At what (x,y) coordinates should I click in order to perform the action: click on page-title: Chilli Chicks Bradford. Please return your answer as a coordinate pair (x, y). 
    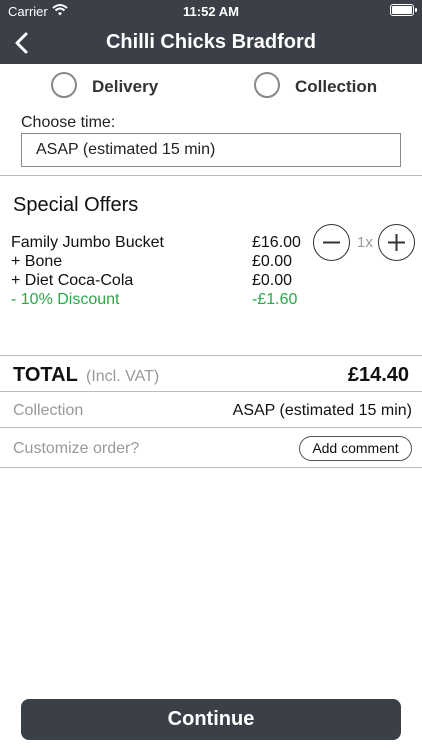
    Looking at the image, I should click on (211, 42).